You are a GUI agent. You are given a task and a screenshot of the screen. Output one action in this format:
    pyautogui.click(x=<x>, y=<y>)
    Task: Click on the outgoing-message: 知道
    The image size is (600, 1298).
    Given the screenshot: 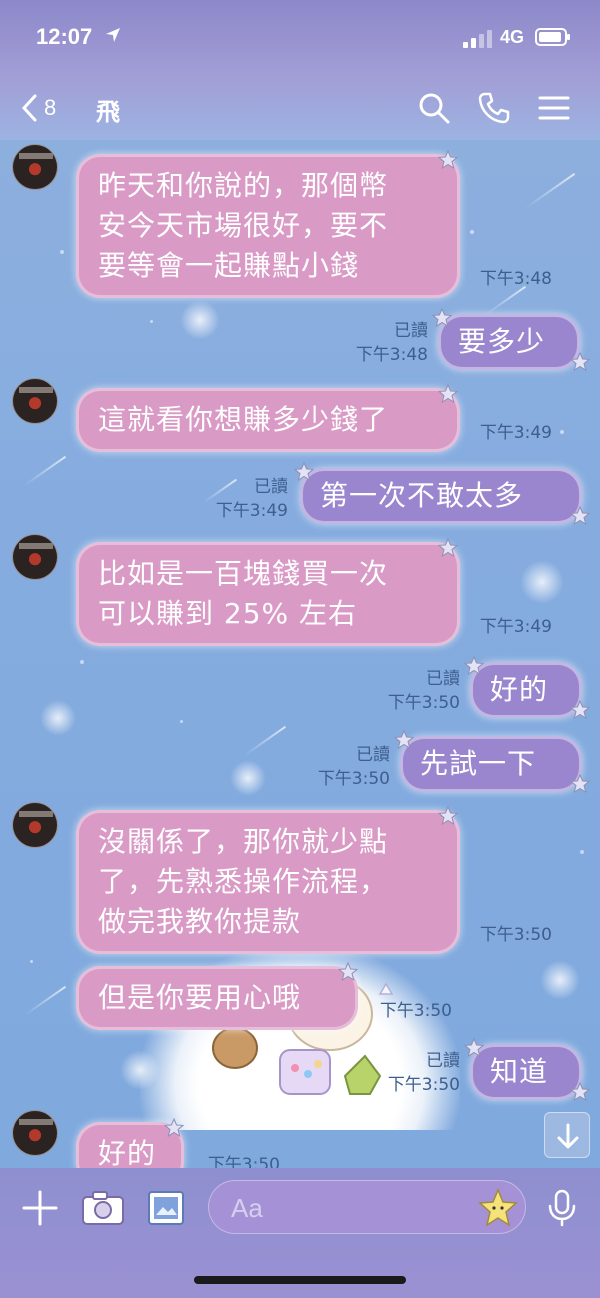 What is the action you would take?
    pyautogui.click(x=526, y=1072)
    